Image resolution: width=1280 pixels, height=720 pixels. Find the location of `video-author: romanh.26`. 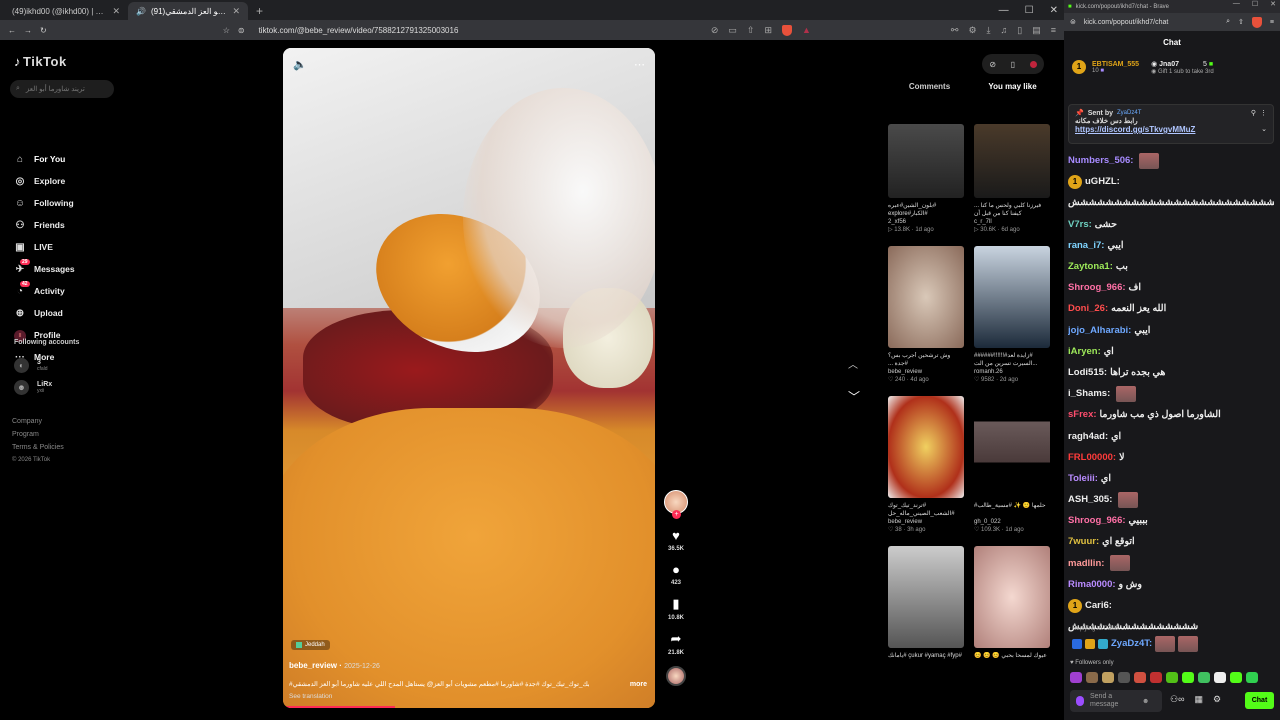

video-author: romanh.26 is located at coordinates (988, 372).